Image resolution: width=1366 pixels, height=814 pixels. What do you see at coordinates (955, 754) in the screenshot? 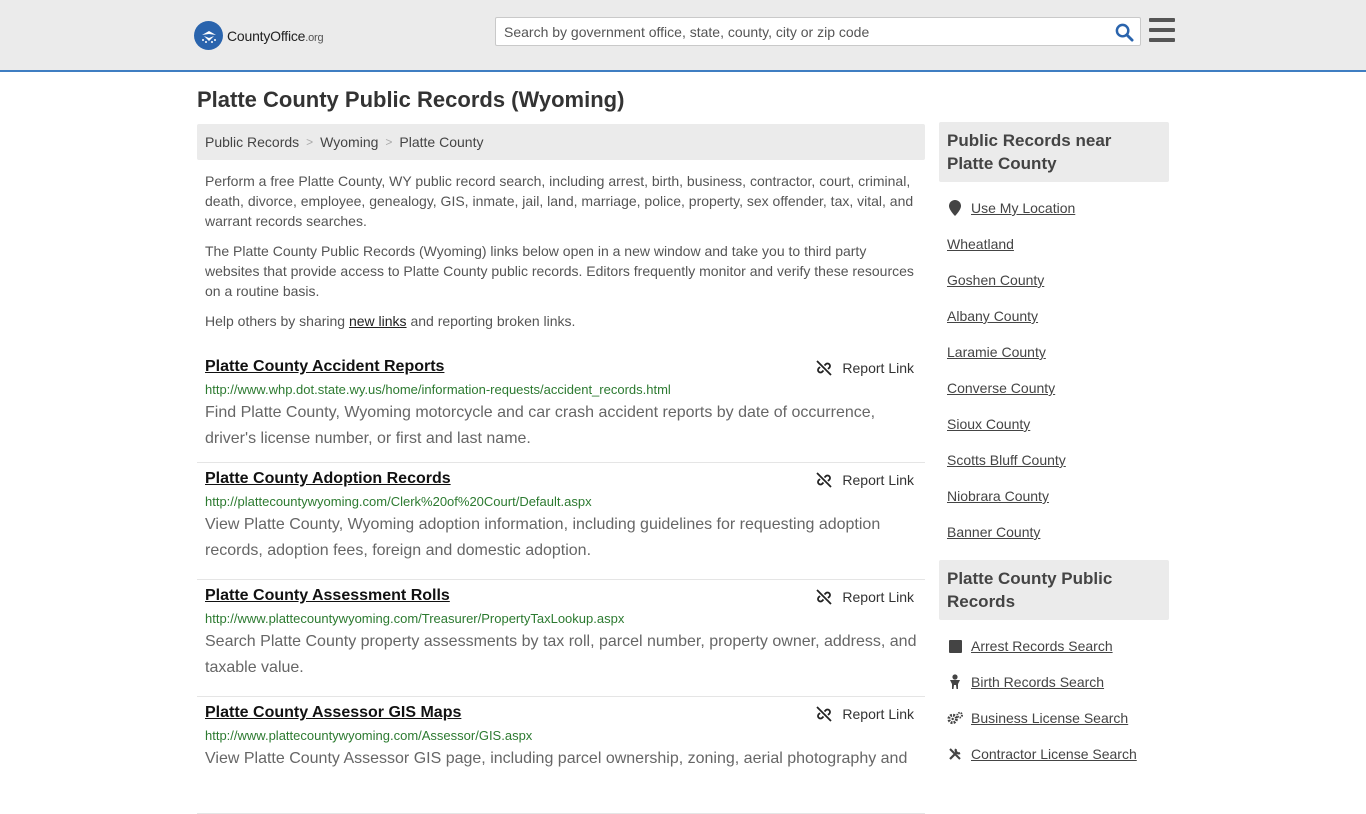
I see `tools-icon` at bounding box center [955, 754].